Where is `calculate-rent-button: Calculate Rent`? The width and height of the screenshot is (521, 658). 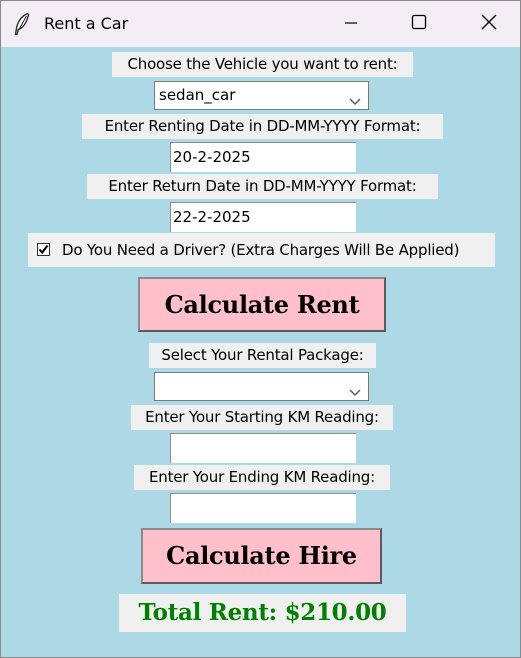 calculate-rent-button: Calculate Rent is located at coordinates (262, 304).